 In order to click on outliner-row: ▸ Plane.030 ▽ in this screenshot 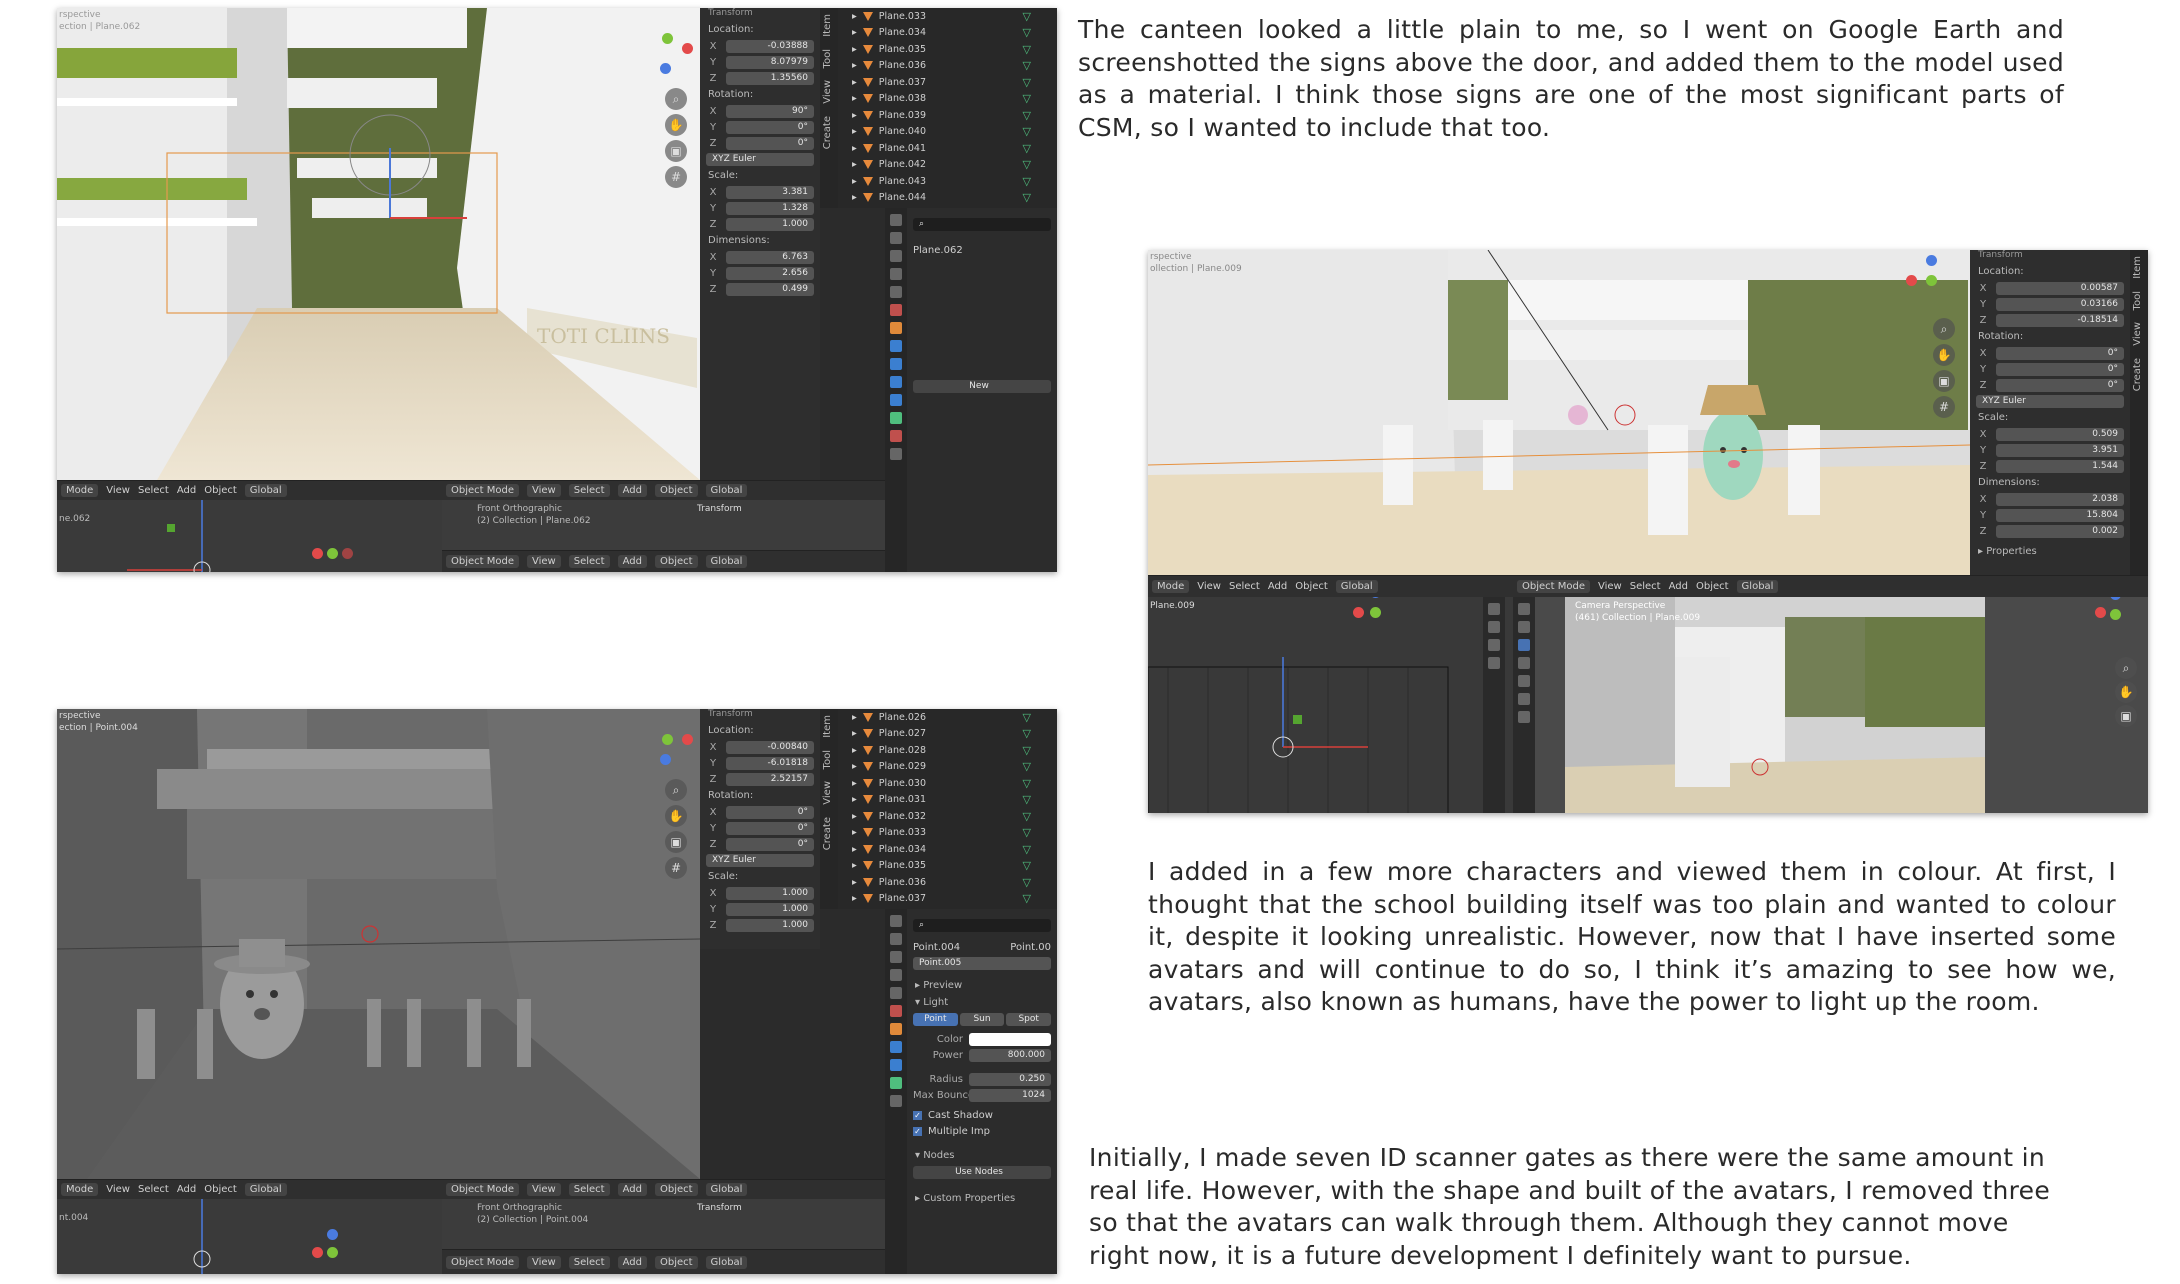, I will do `click(947, 783)`.